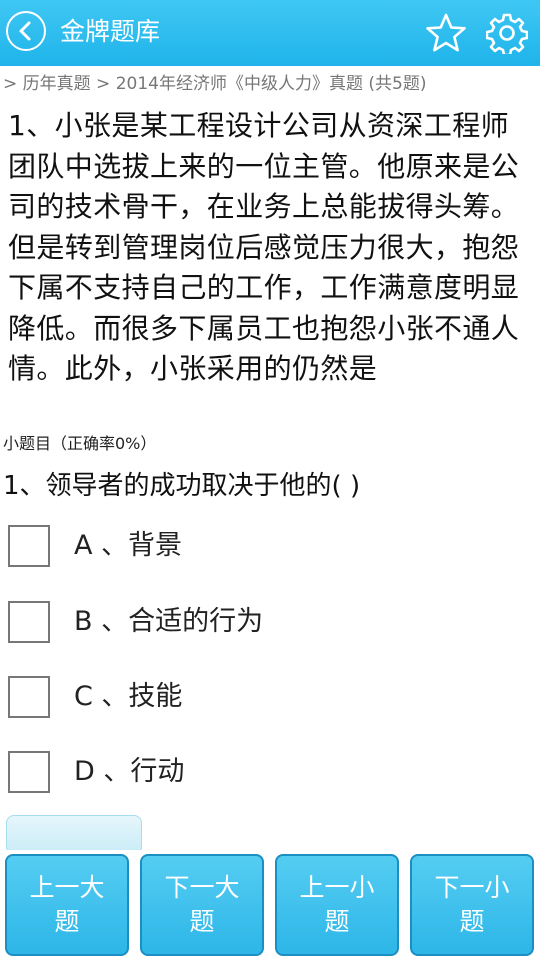 Image resolution: width=540 pixels, height=960 pixels. What do you see at coordinates (169, 621) in the screenshot?
I see `option-b-label: B 、合适的行为` at bounding box center [169, 621].